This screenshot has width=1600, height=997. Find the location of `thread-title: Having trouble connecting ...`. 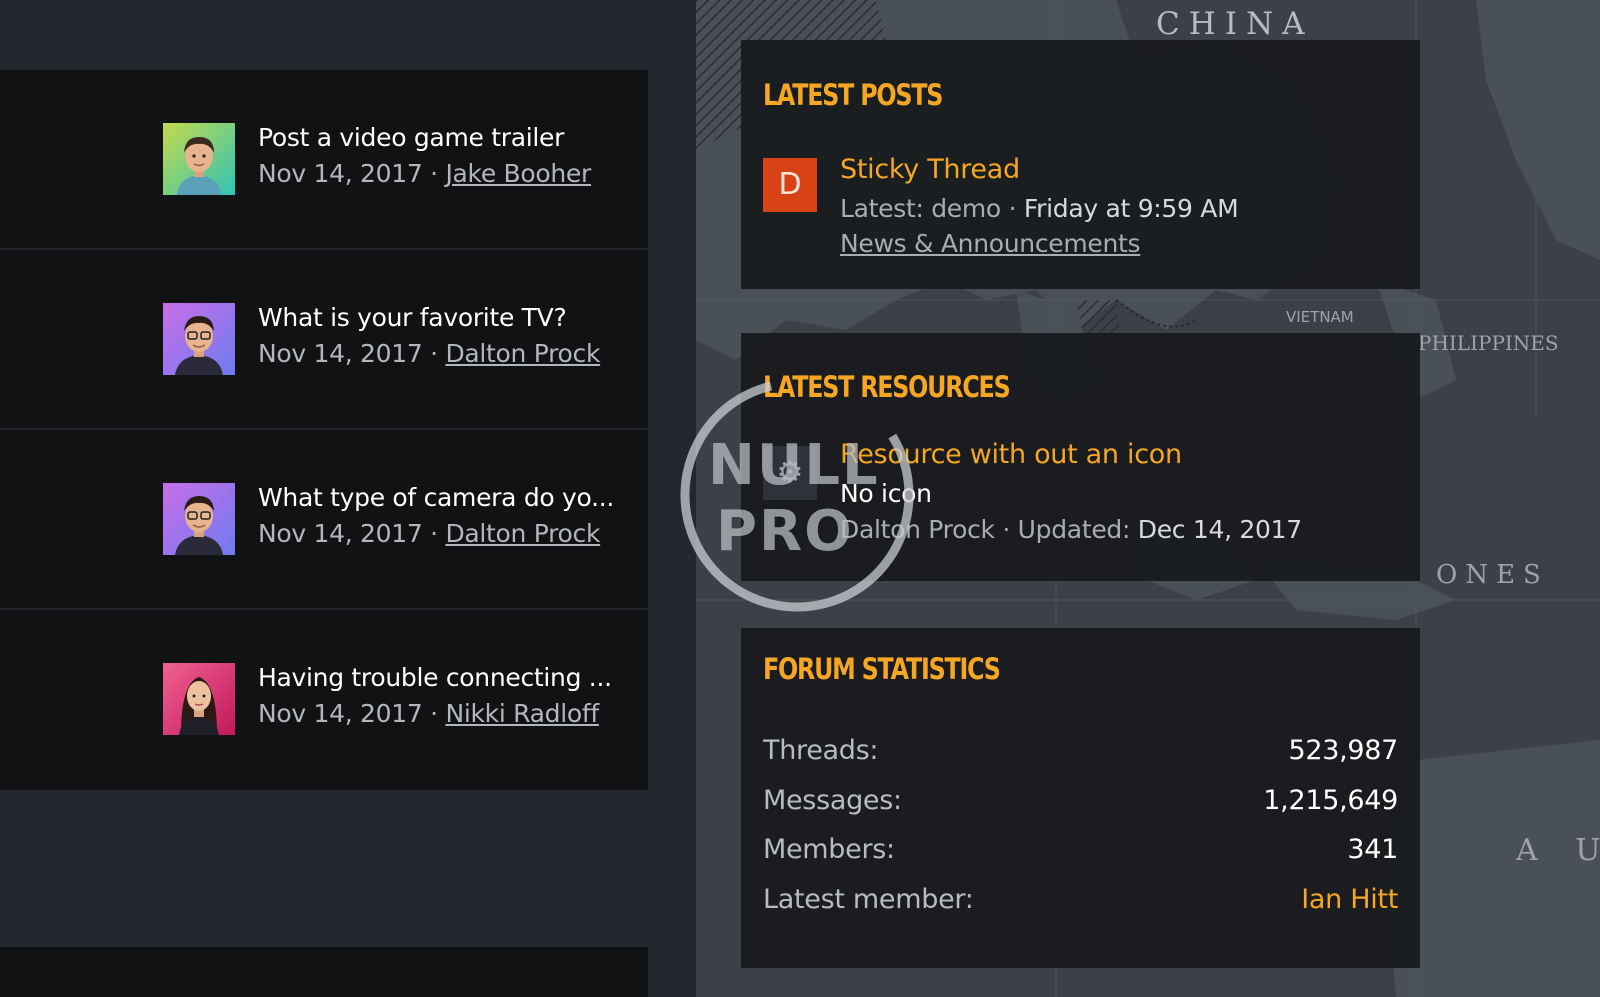

thread-title: Having trouble connecting ... is located at coordinates (438, 677).